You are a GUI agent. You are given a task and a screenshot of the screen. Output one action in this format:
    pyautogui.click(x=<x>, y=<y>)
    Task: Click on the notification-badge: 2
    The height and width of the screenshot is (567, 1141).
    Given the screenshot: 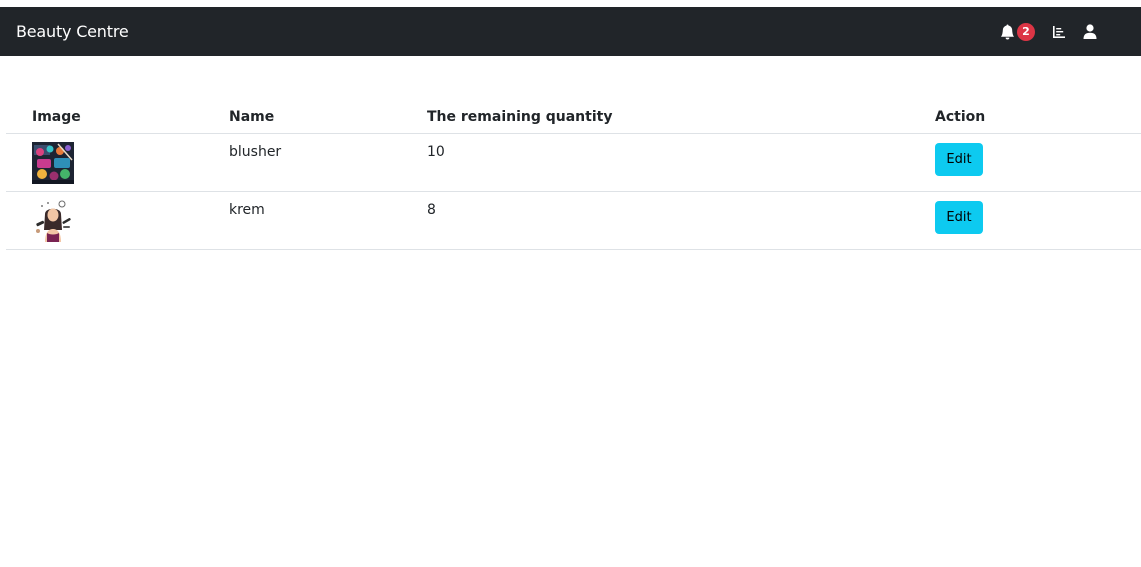 What is the action you would take?
    pyautogui.click(x=1026, y=31)
    